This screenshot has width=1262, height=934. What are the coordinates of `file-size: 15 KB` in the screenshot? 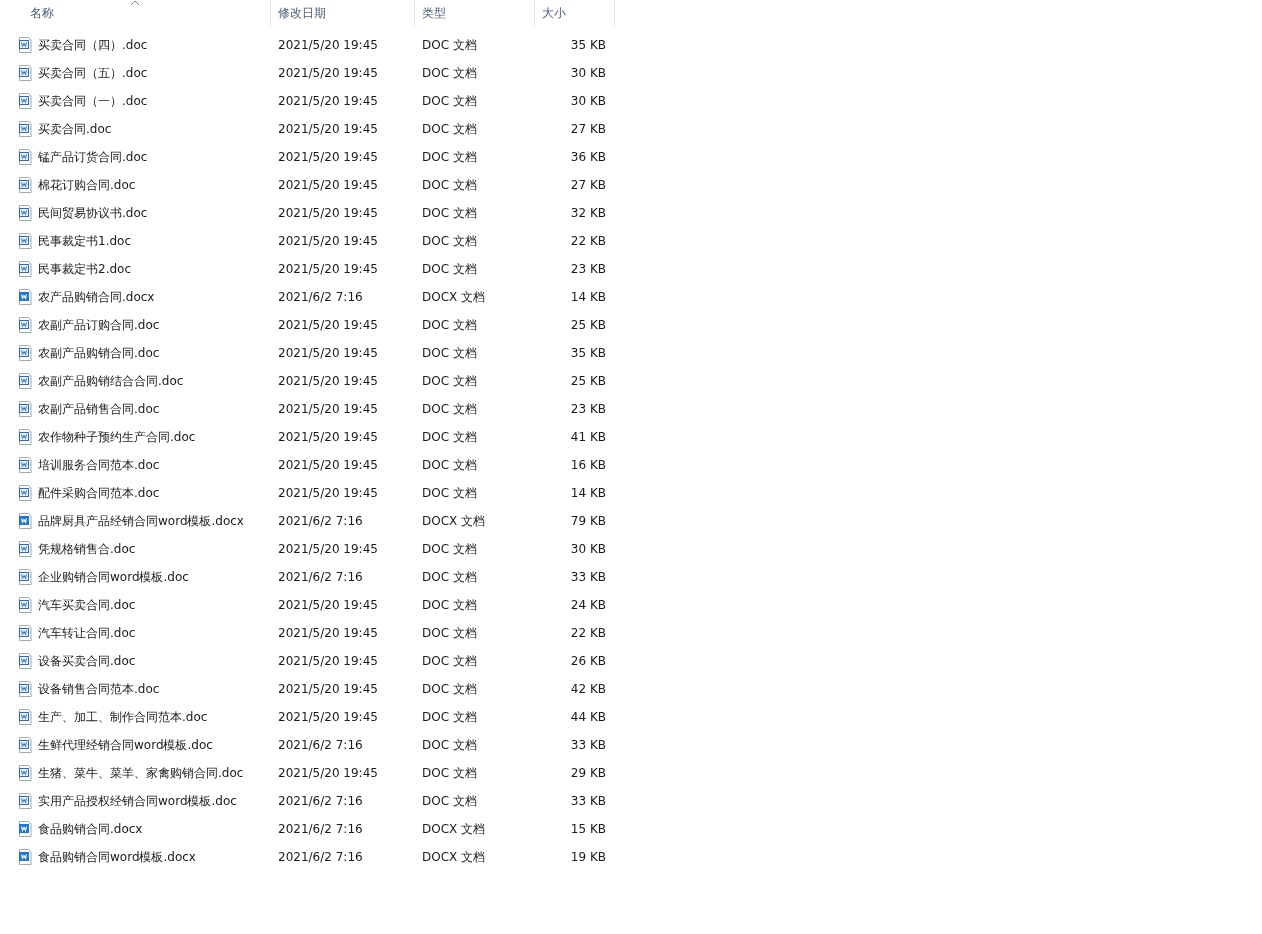 It's located at (588, 829).